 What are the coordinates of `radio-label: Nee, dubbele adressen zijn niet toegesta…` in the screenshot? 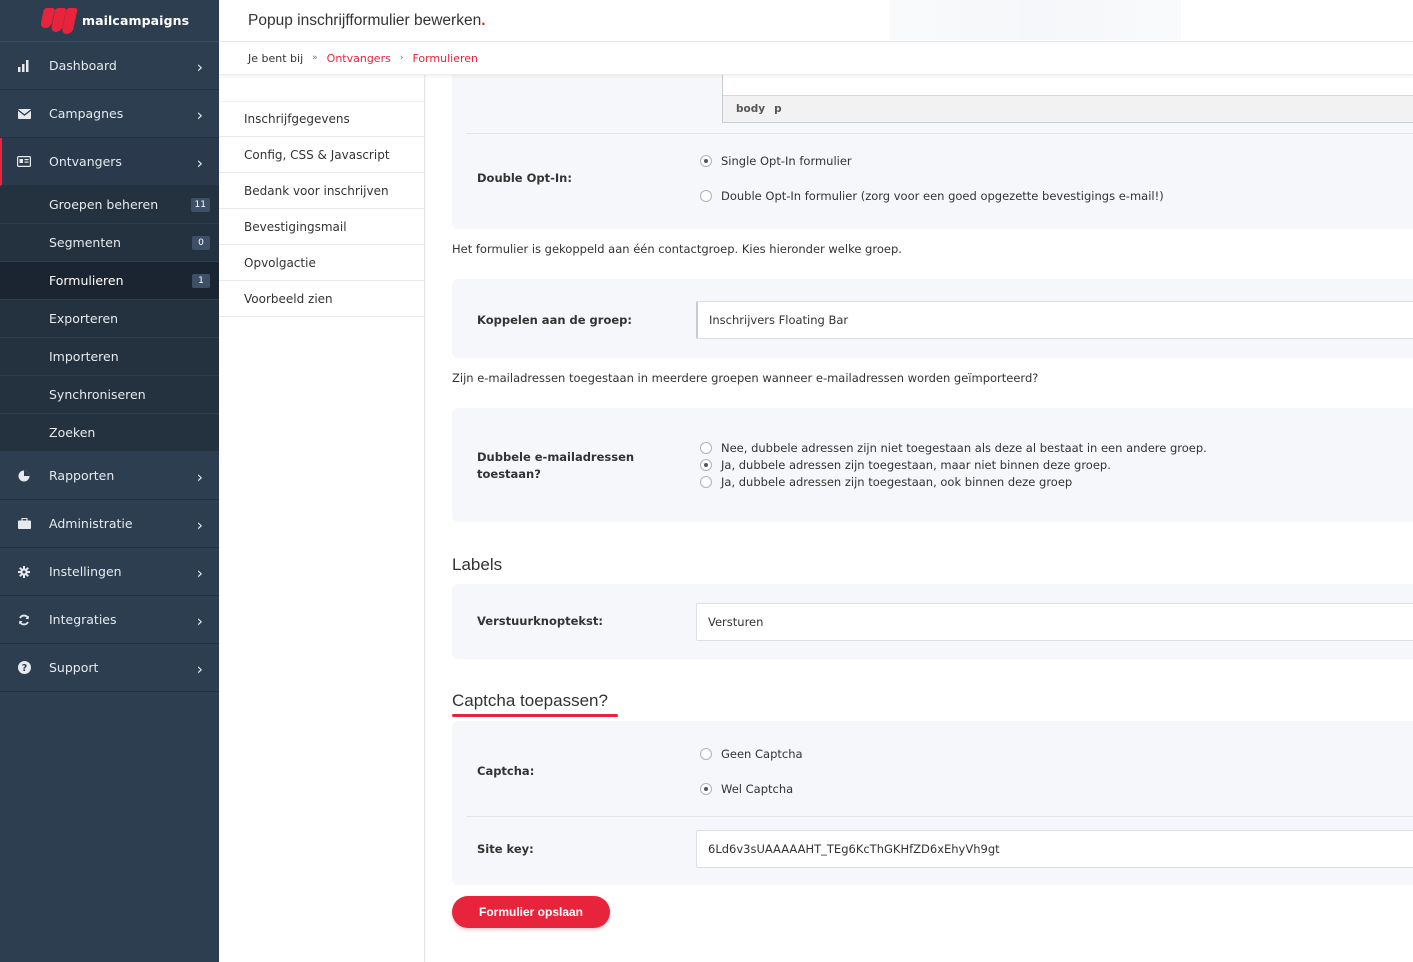 It's located at (964, 448).